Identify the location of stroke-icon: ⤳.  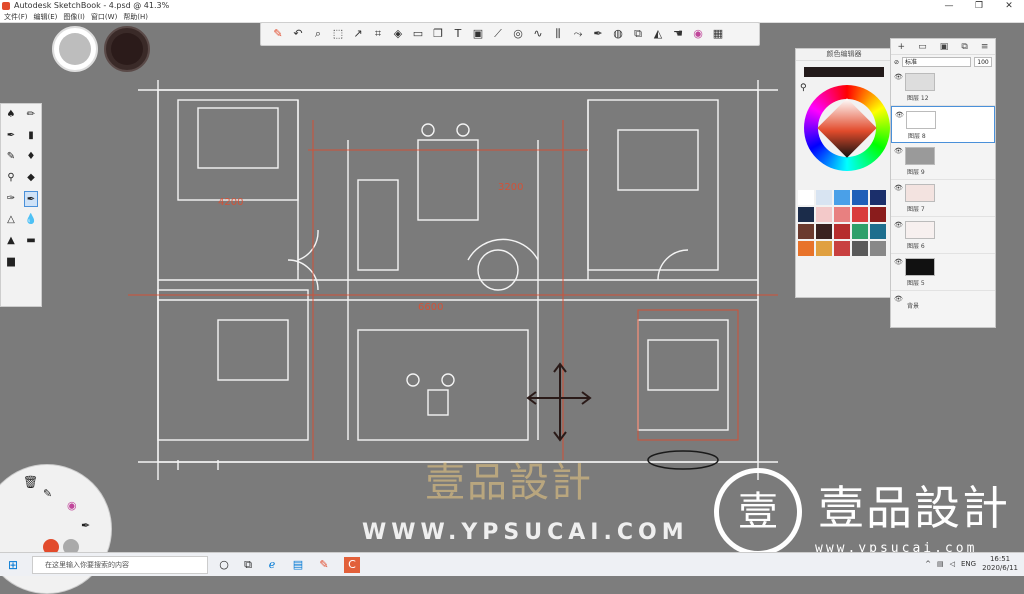
(578, 34).